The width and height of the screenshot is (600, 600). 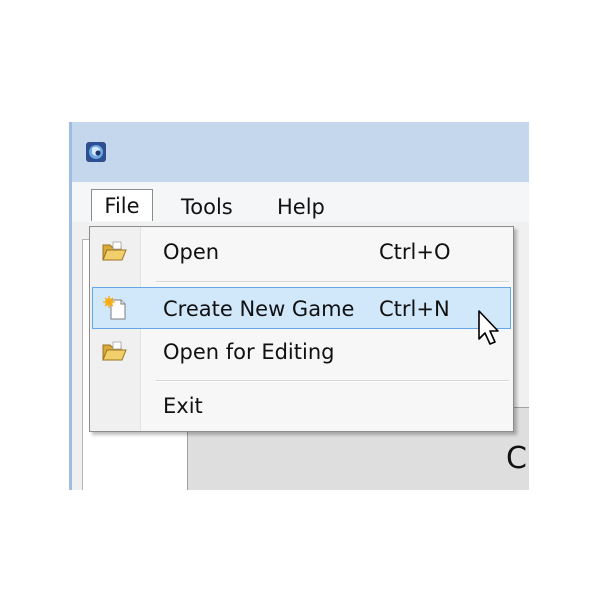 I want to click on app-icon, so click(x=96, y=152).